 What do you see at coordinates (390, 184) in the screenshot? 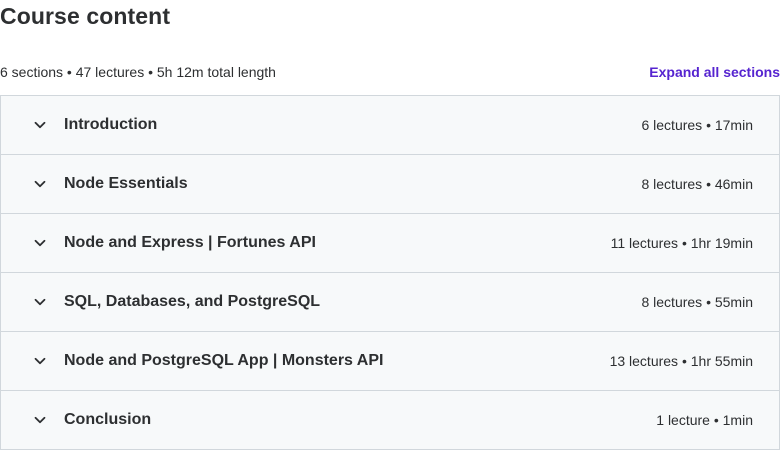
I see `section-header-node-essentials: Node Essentials 8 lectures • 46min` at bounding box center [390, 184].